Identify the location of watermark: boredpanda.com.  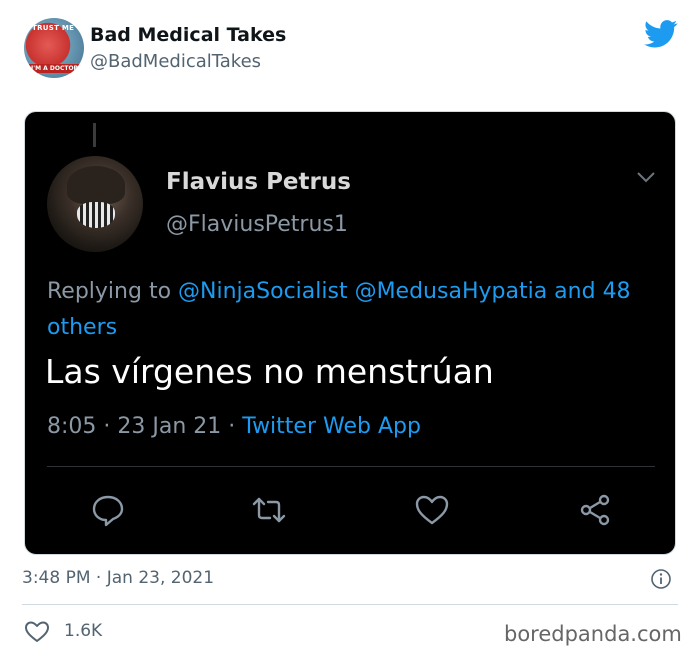
(593, 634).